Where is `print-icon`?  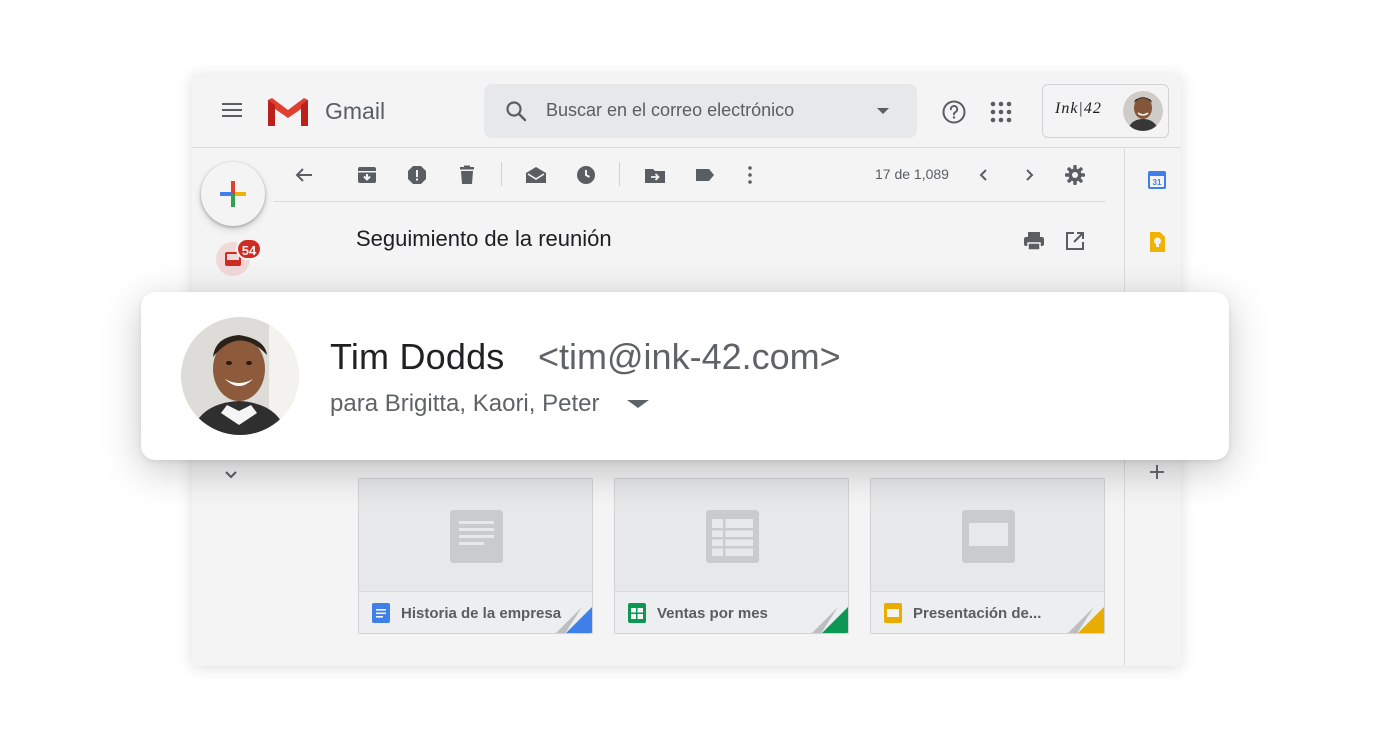 print-icon is located at coordinates (1034, 241).